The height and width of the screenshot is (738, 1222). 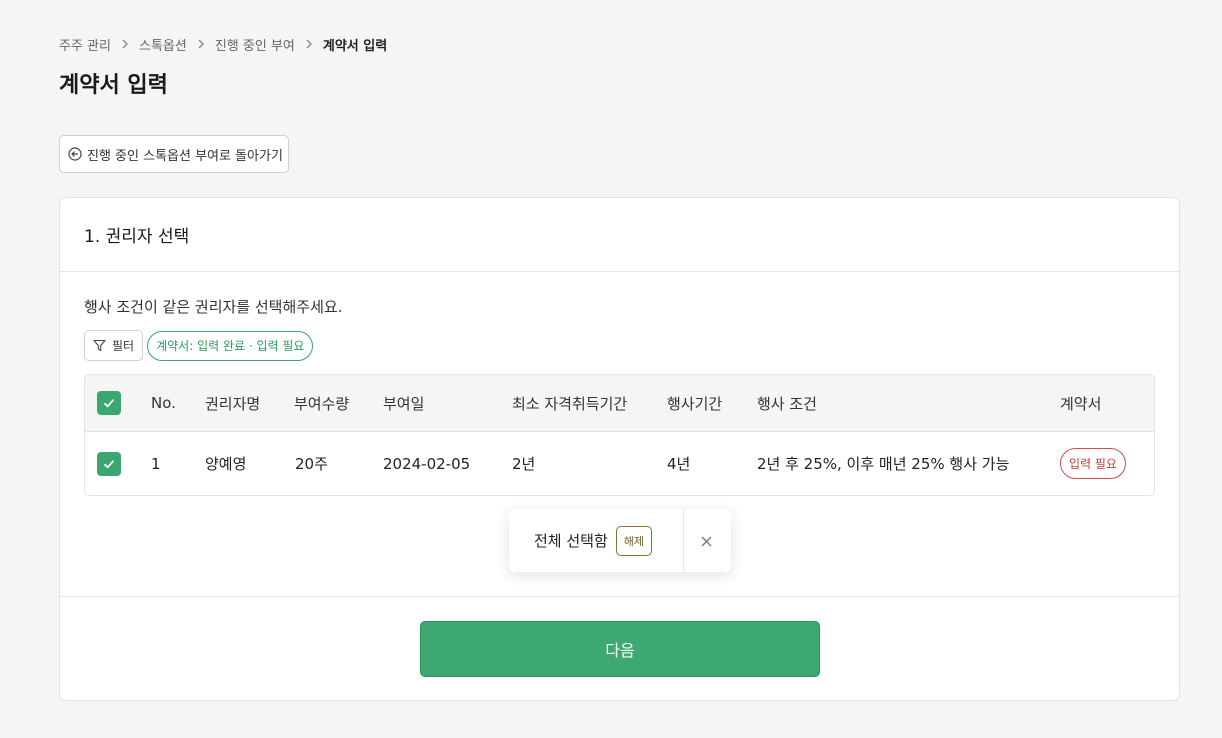 What do you see at coordinates (427, 463) in the screenshot?
I see `cell-grant-date: 2024-02-05` at bounding box center [427, 463].